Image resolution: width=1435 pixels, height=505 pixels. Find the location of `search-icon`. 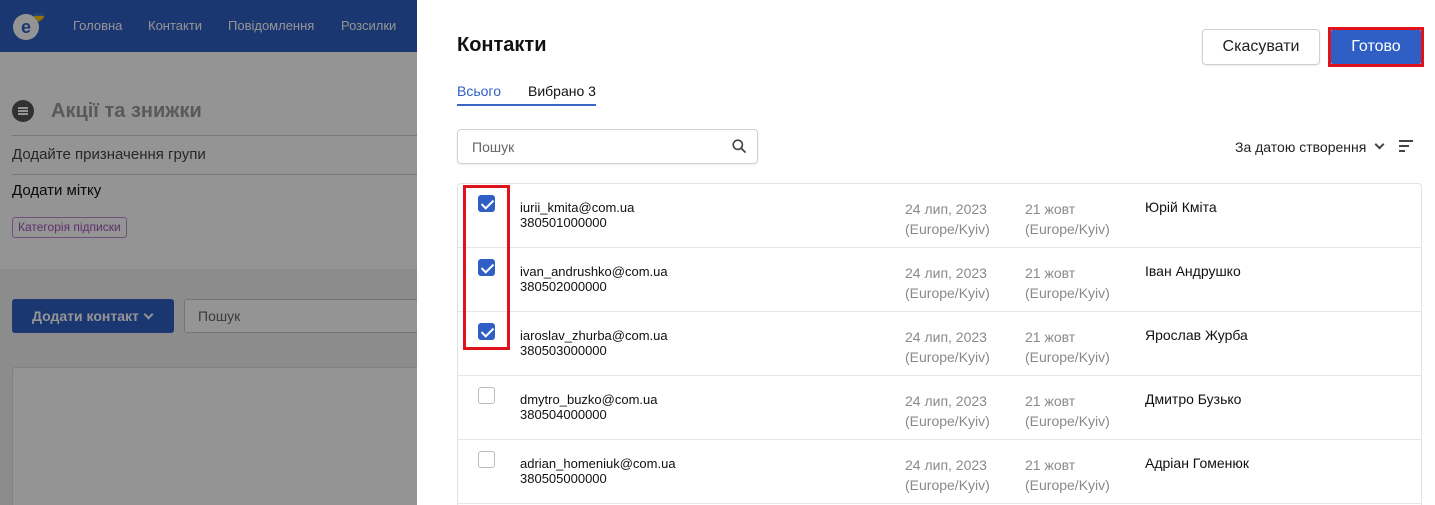

search-icon is located at coordinates (739, 146).